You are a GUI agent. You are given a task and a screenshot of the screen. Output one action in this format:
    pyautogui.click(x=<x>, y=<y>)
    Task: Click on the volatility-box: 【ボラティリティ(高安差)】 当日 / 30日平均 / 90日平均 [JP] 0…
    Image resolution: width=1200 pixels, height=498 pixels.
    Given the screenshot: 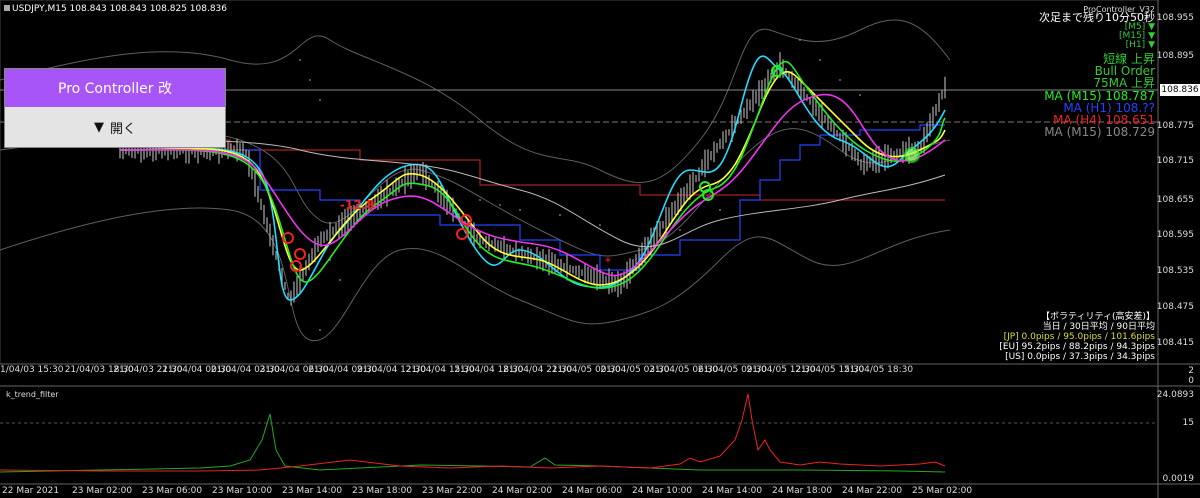 What is the action you would take?
    pyautogui.click(x=1077, y=337)
    